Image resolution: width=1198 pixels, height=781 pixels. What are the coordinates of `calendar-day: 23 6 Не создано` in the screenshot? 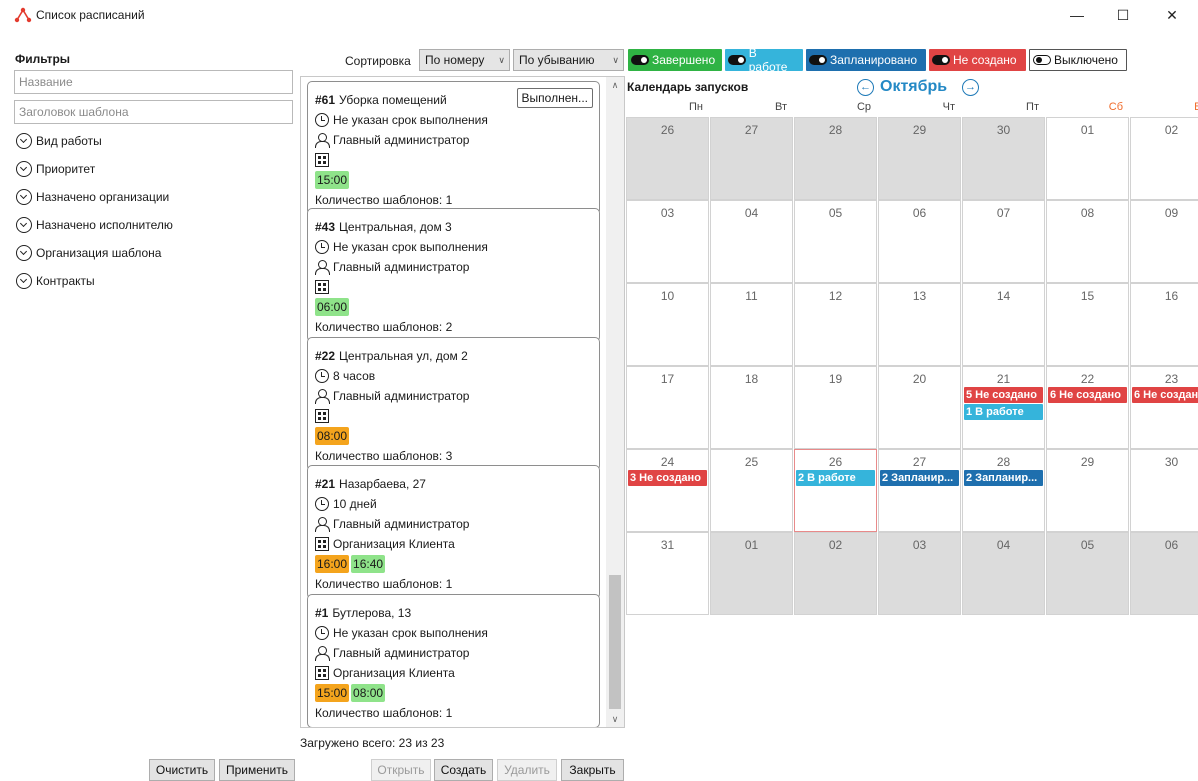 It's located at (1164, 407).